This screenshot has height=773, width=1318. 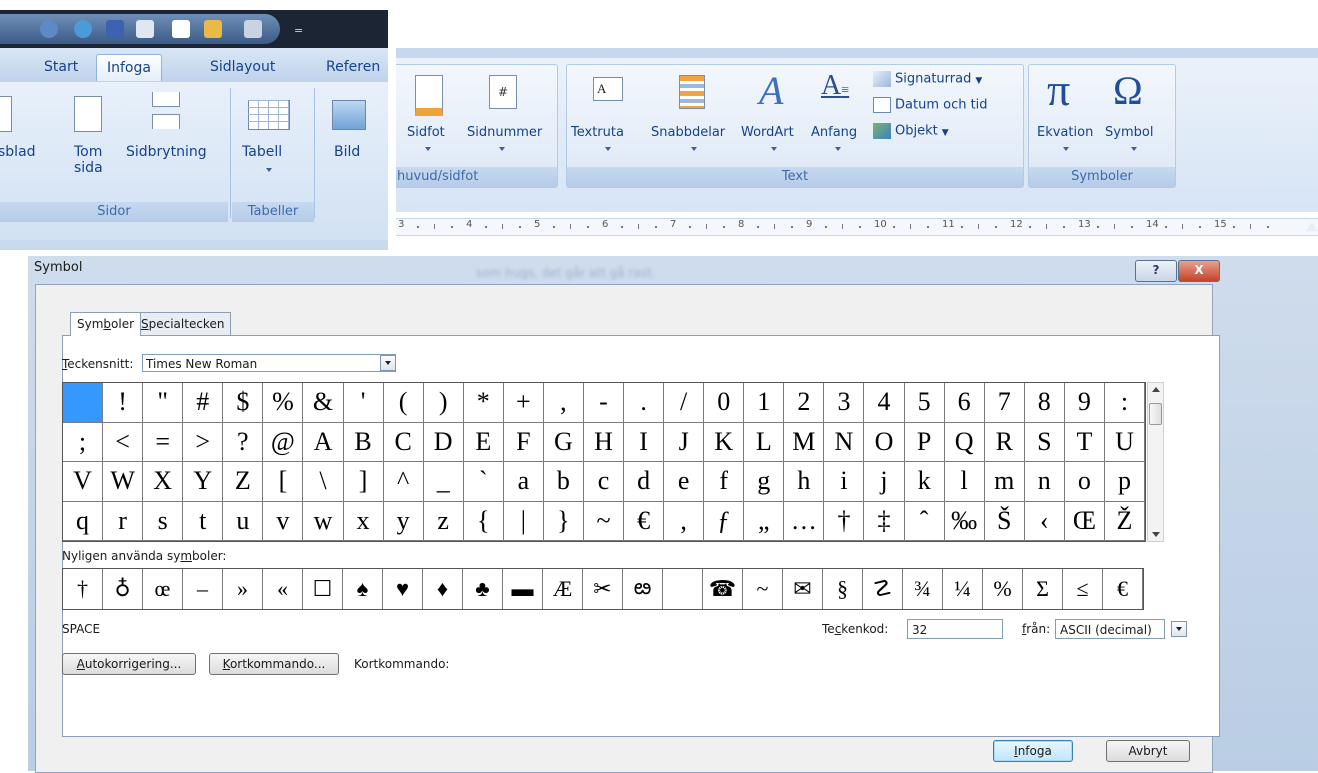 What do you see at coordinates (1003, 589) in the screenshot?
I see `recent-symbol-cell: %` at bounding box center [1003, 589].